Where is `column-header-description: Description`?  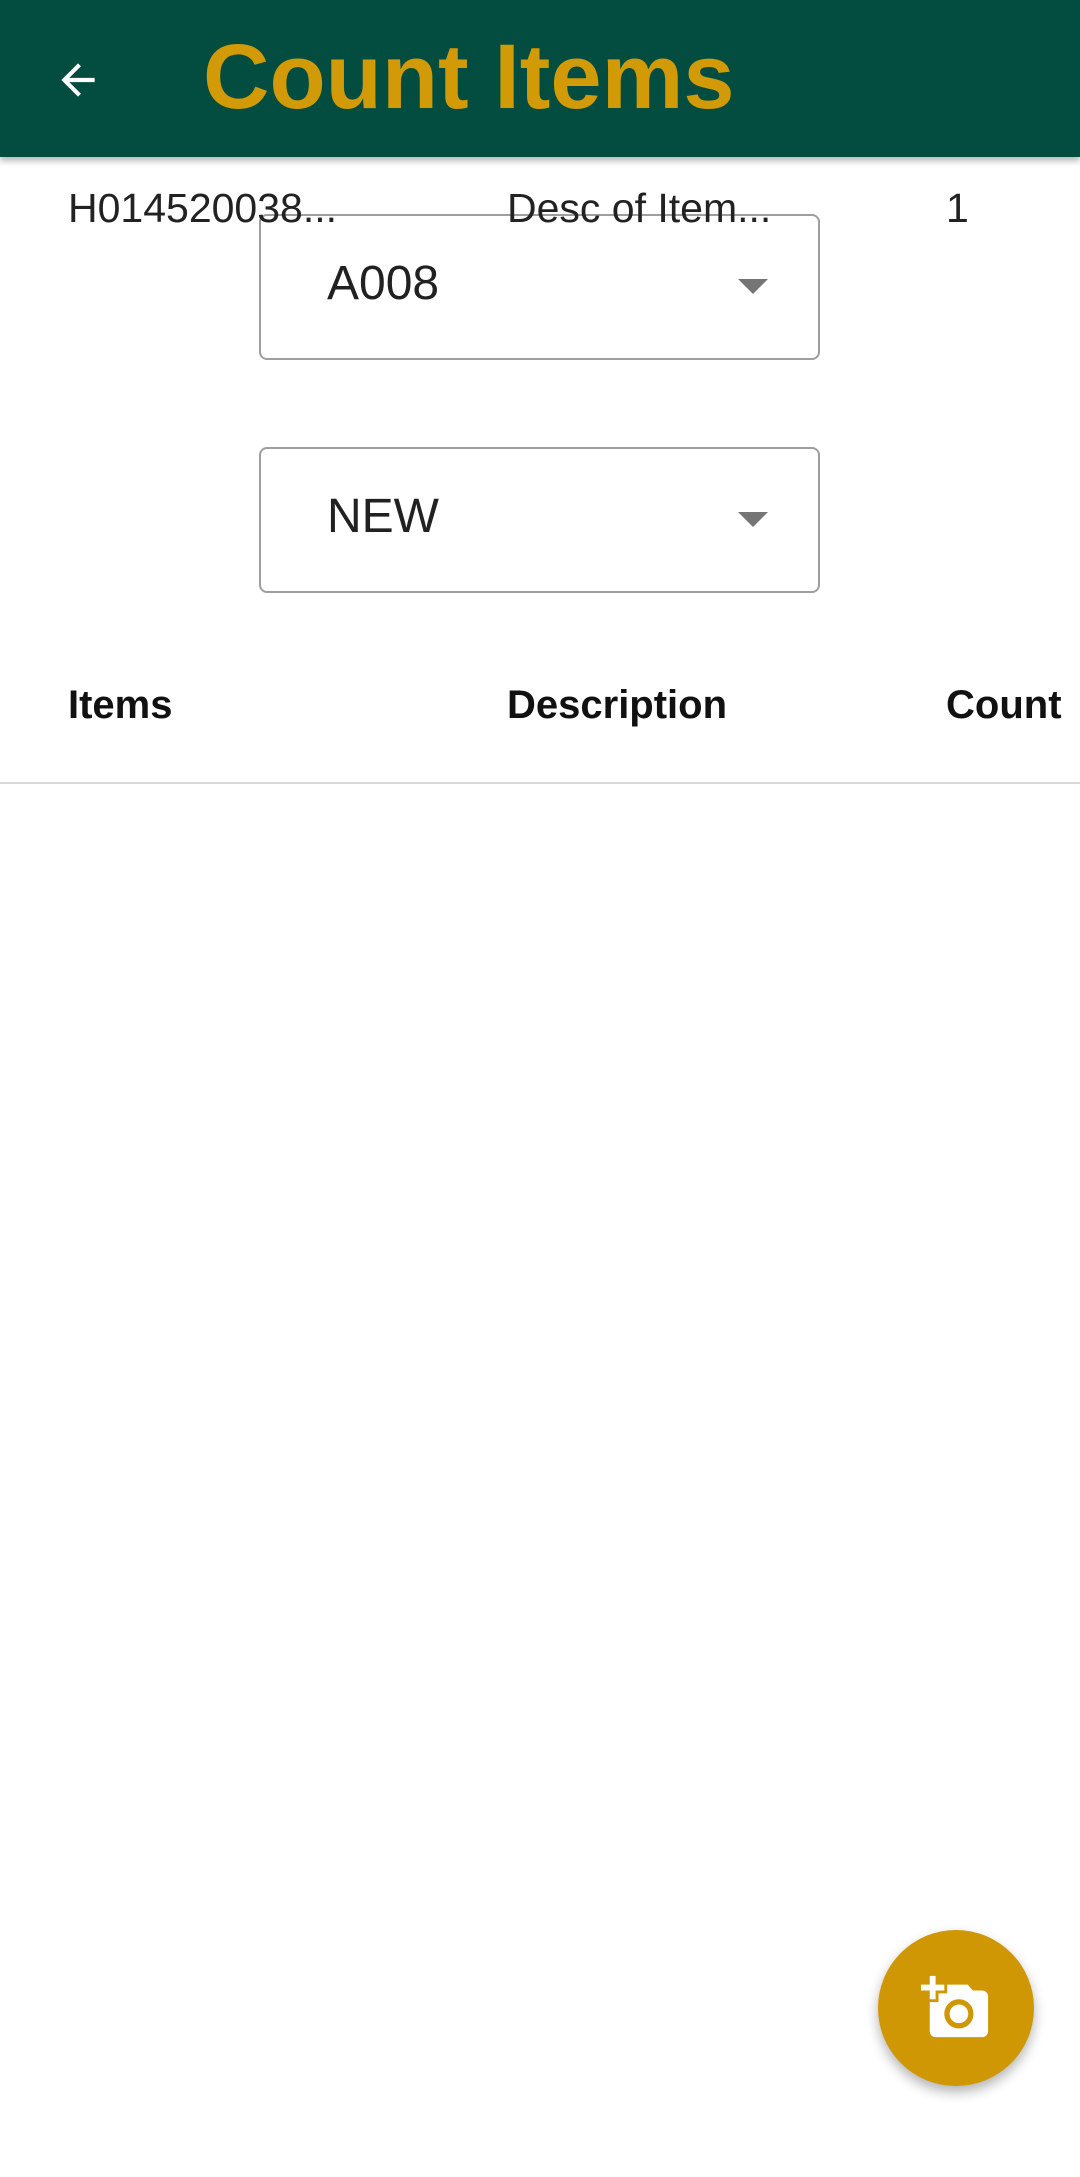
column-header-description: Description is located at coordinates (617, 705).